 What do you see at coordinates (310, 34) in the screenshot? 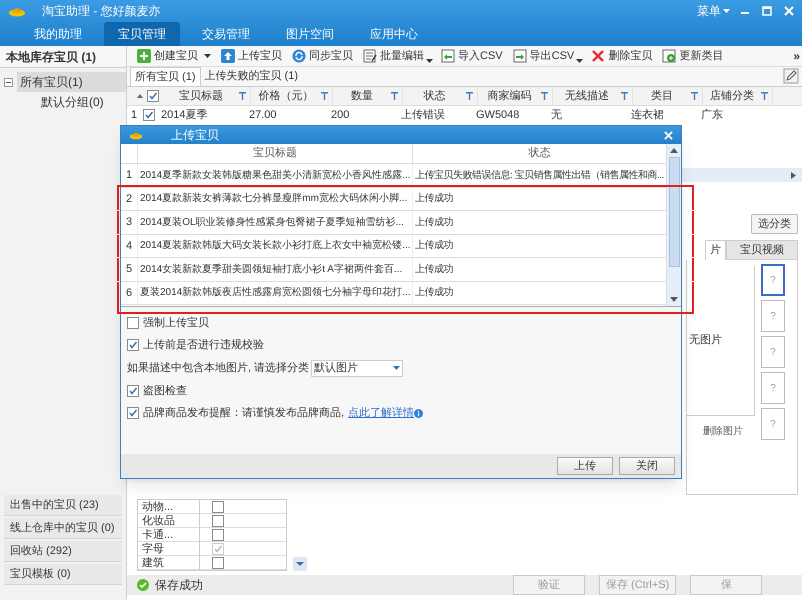
I see `nav-tab: 图片空间` at bounding box center [310, 34].